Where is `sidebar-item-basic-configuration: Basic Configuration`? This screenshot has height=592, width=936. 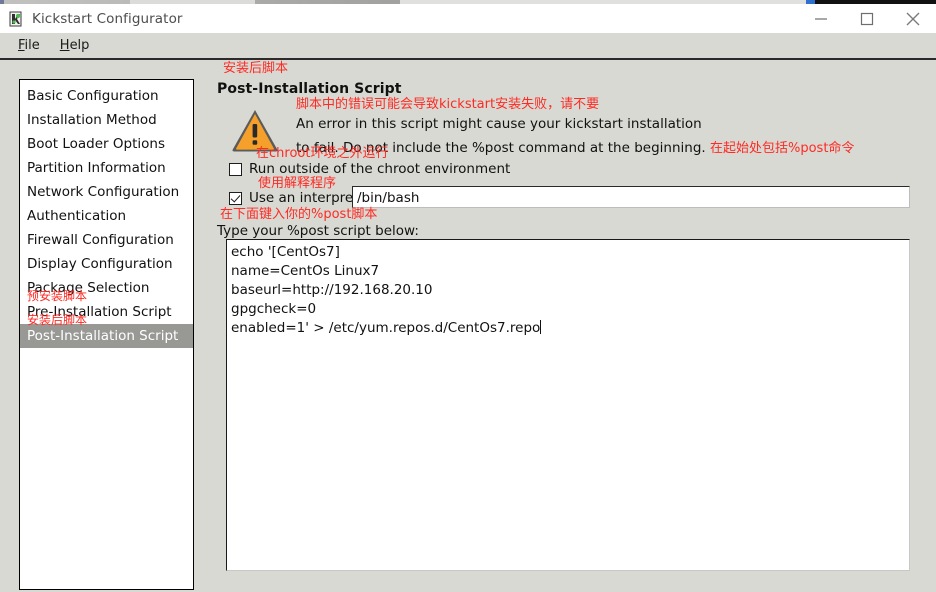
sidebar-item-basic-configuration: Basic Configuration is located at coordinates (106, 96).